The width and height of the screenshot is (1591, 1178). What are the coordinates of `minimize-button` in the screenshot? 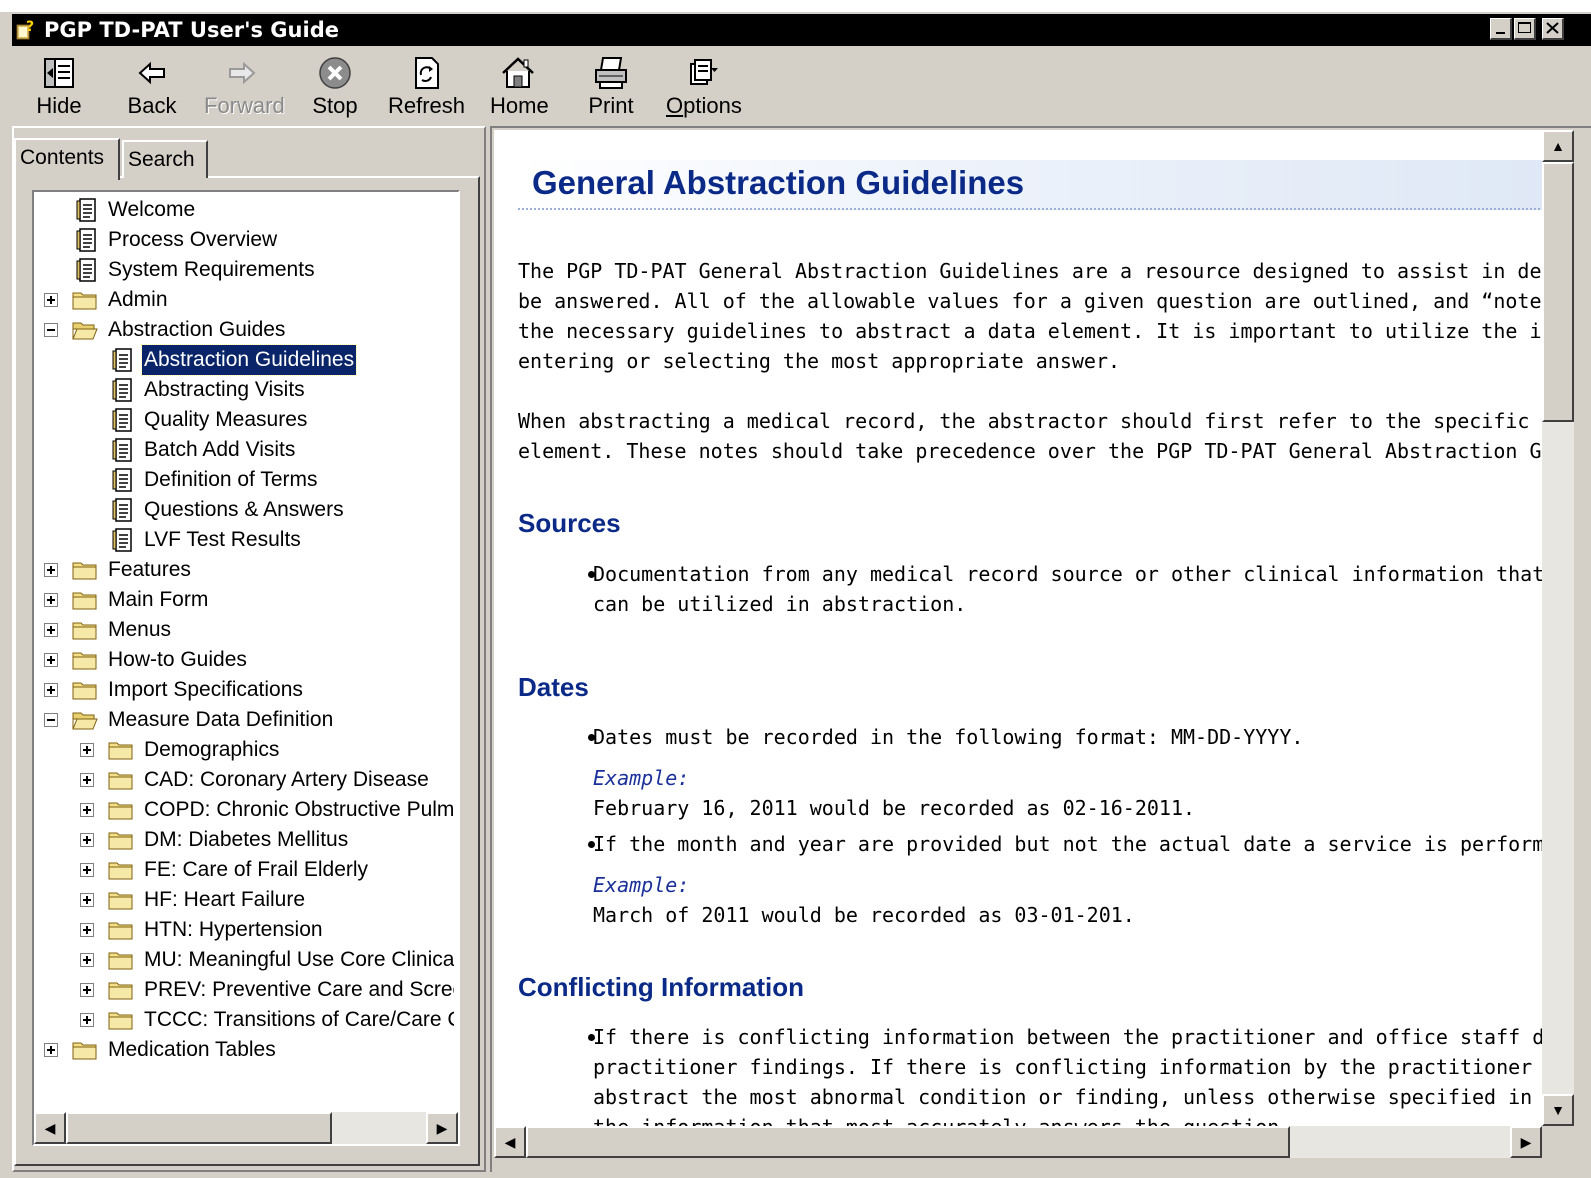 It's located at (1501, 29).